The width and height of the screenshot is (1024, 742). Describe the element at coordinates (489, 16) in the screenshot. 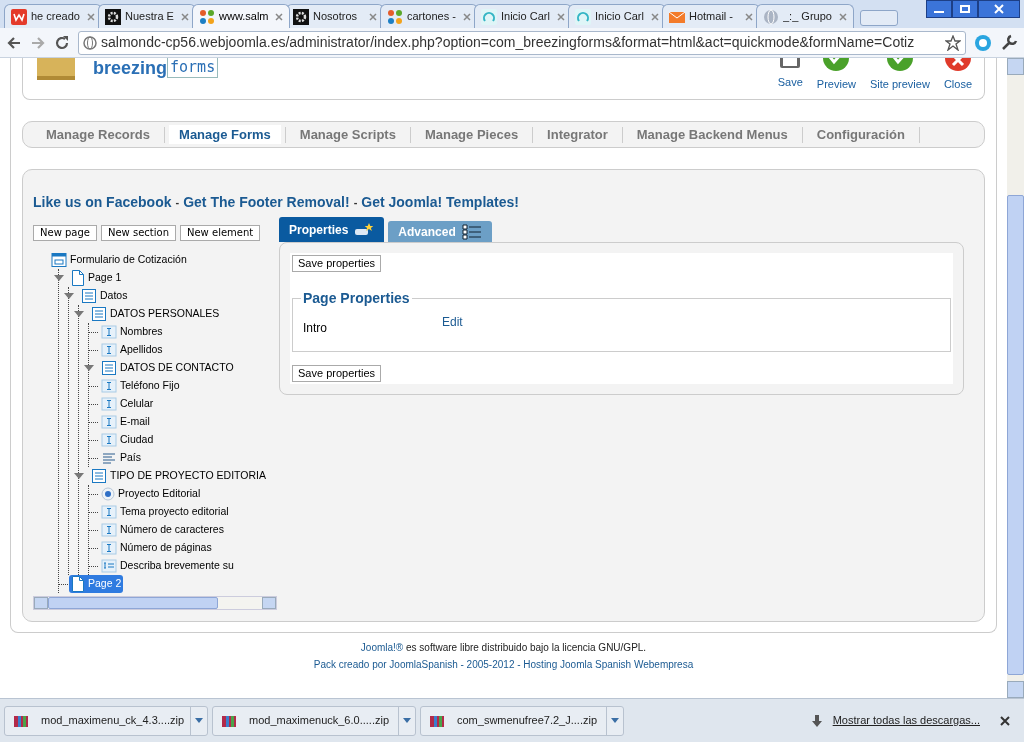

I see `swirl-icon` at that location.